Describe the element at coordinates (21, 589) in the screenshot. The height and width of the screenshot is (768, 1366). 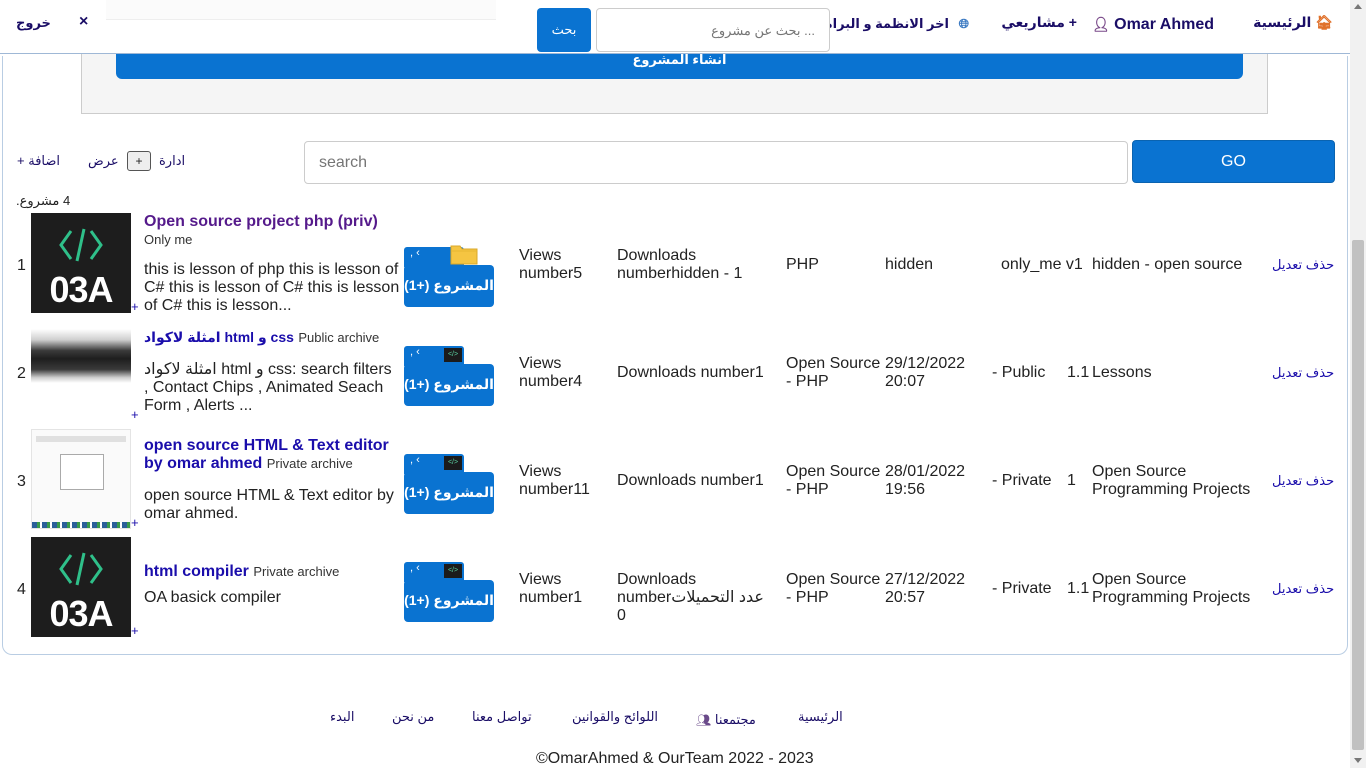
I see `row-number: 4` at that location.